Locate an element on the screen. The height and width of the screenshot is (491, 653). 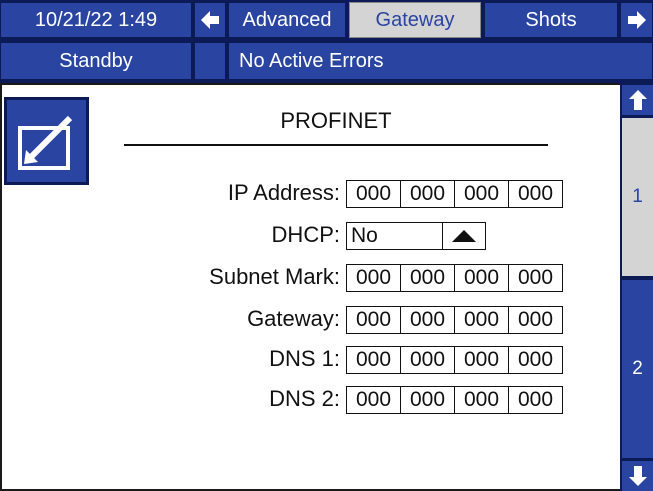
dns1-octet-1: 000 is located at coordinates (374, 360).